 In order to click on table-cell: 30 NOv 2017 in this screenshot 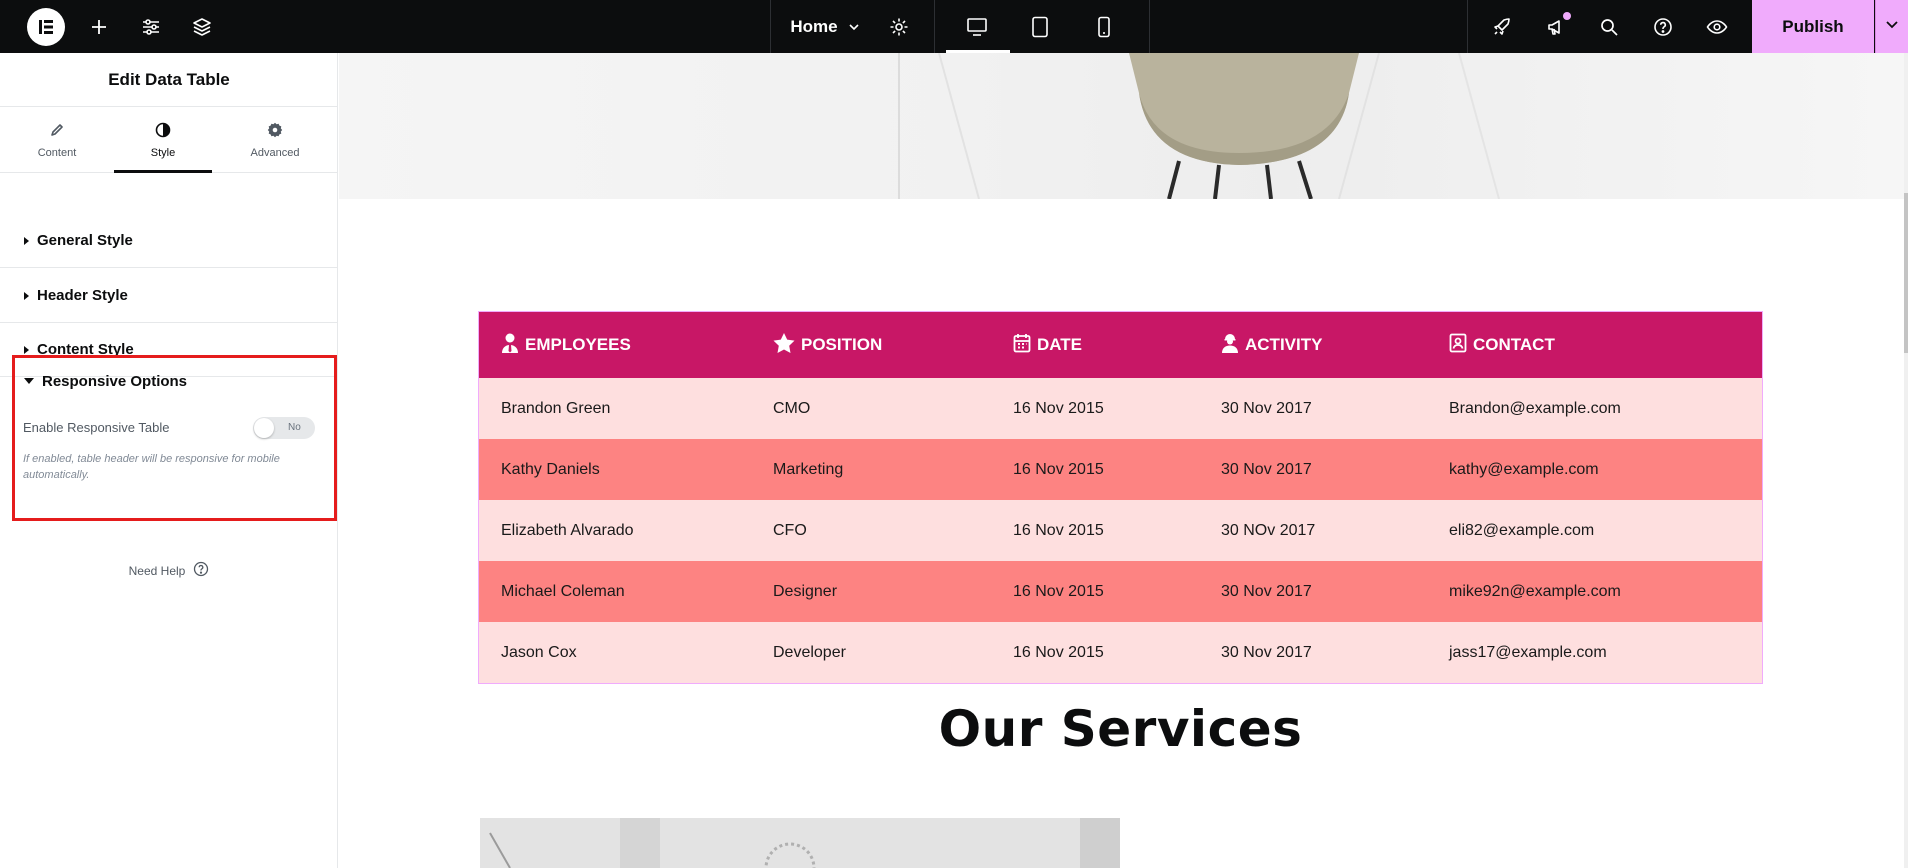, I will do `click(1268, 530)`.